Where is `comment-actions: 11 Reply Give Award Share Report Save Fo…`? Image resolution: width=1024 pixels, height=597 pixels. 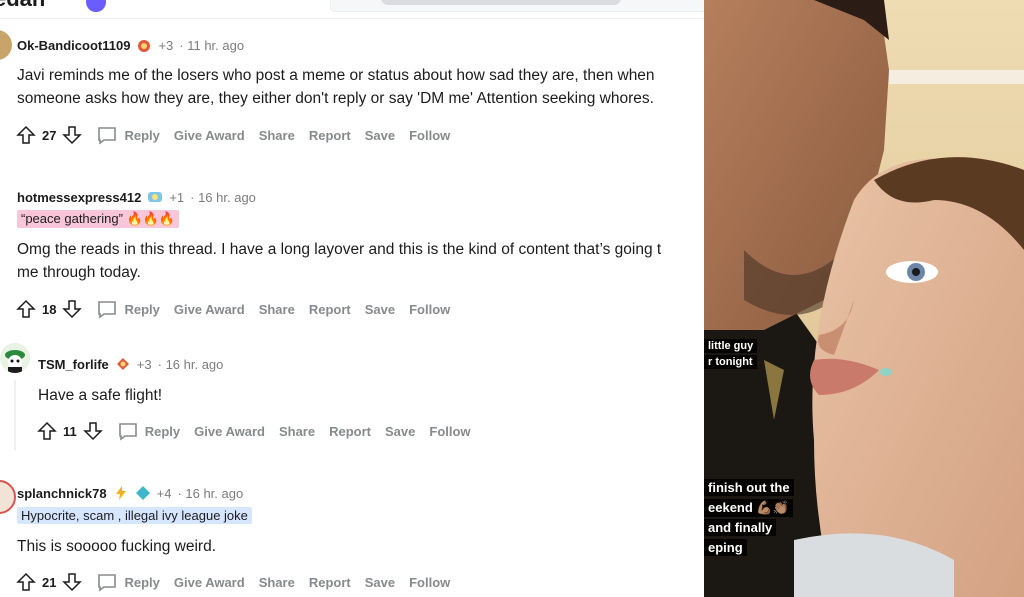 comment-actions: 11 Reply Give Award Share Report Save Fo… is located at coordinates (254, 431).